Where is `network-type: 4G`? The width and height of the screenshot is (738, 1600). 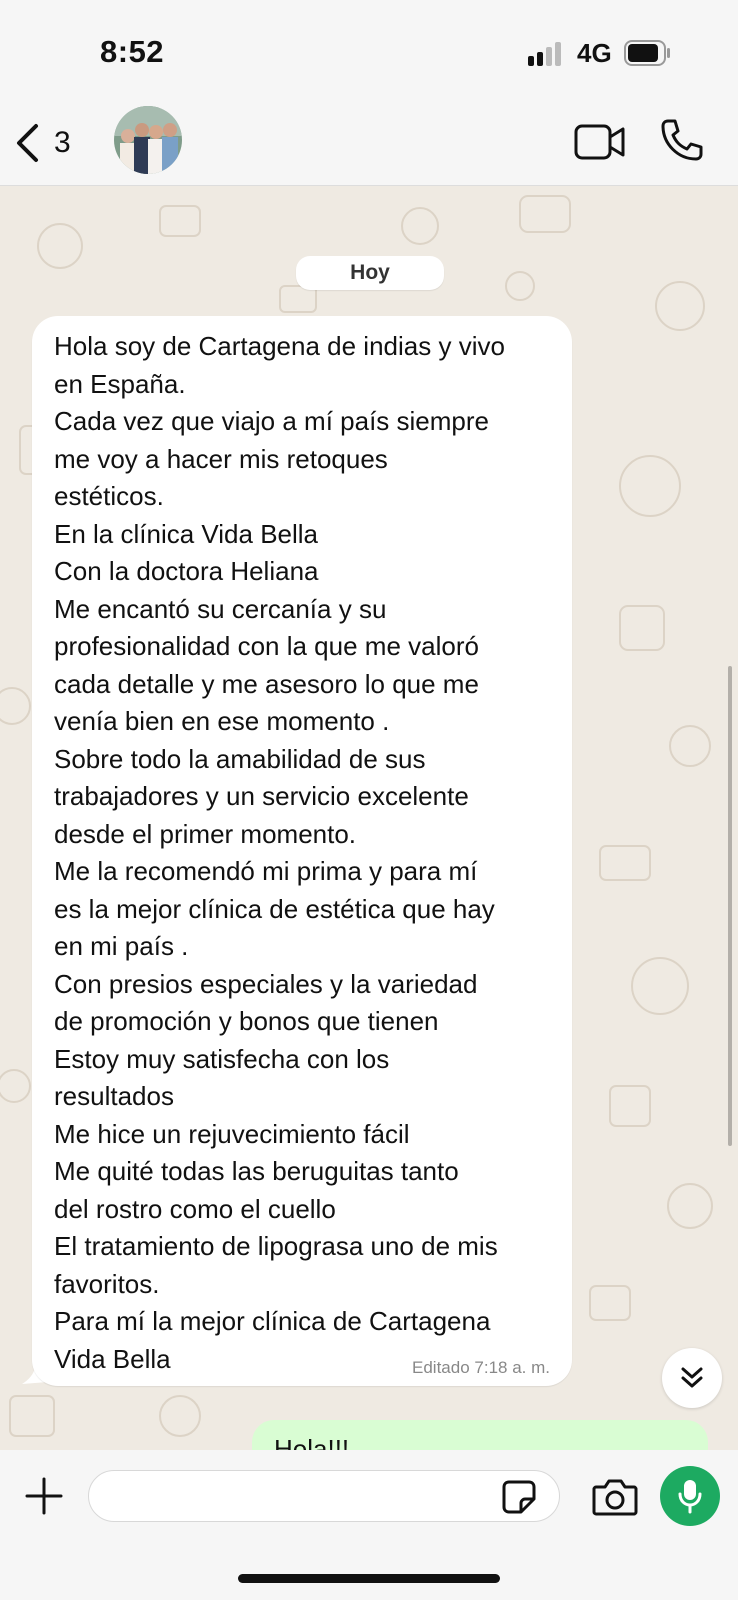
network-type: 4G is located at coordinates (594, 53).